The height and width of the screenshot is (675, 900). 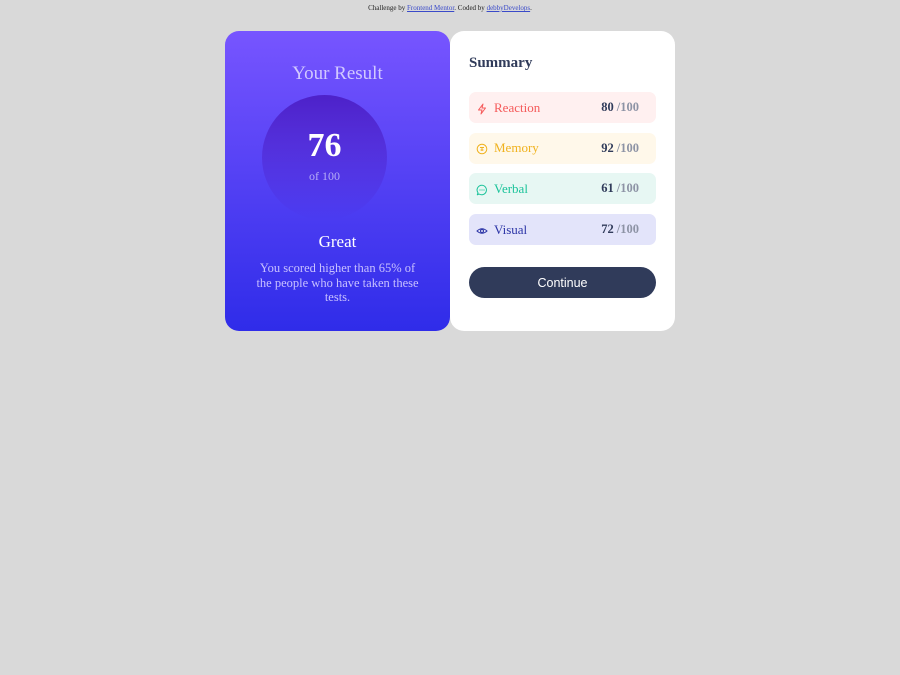 I want to click on attribution-suffix: ., so click(x=531, y=8).